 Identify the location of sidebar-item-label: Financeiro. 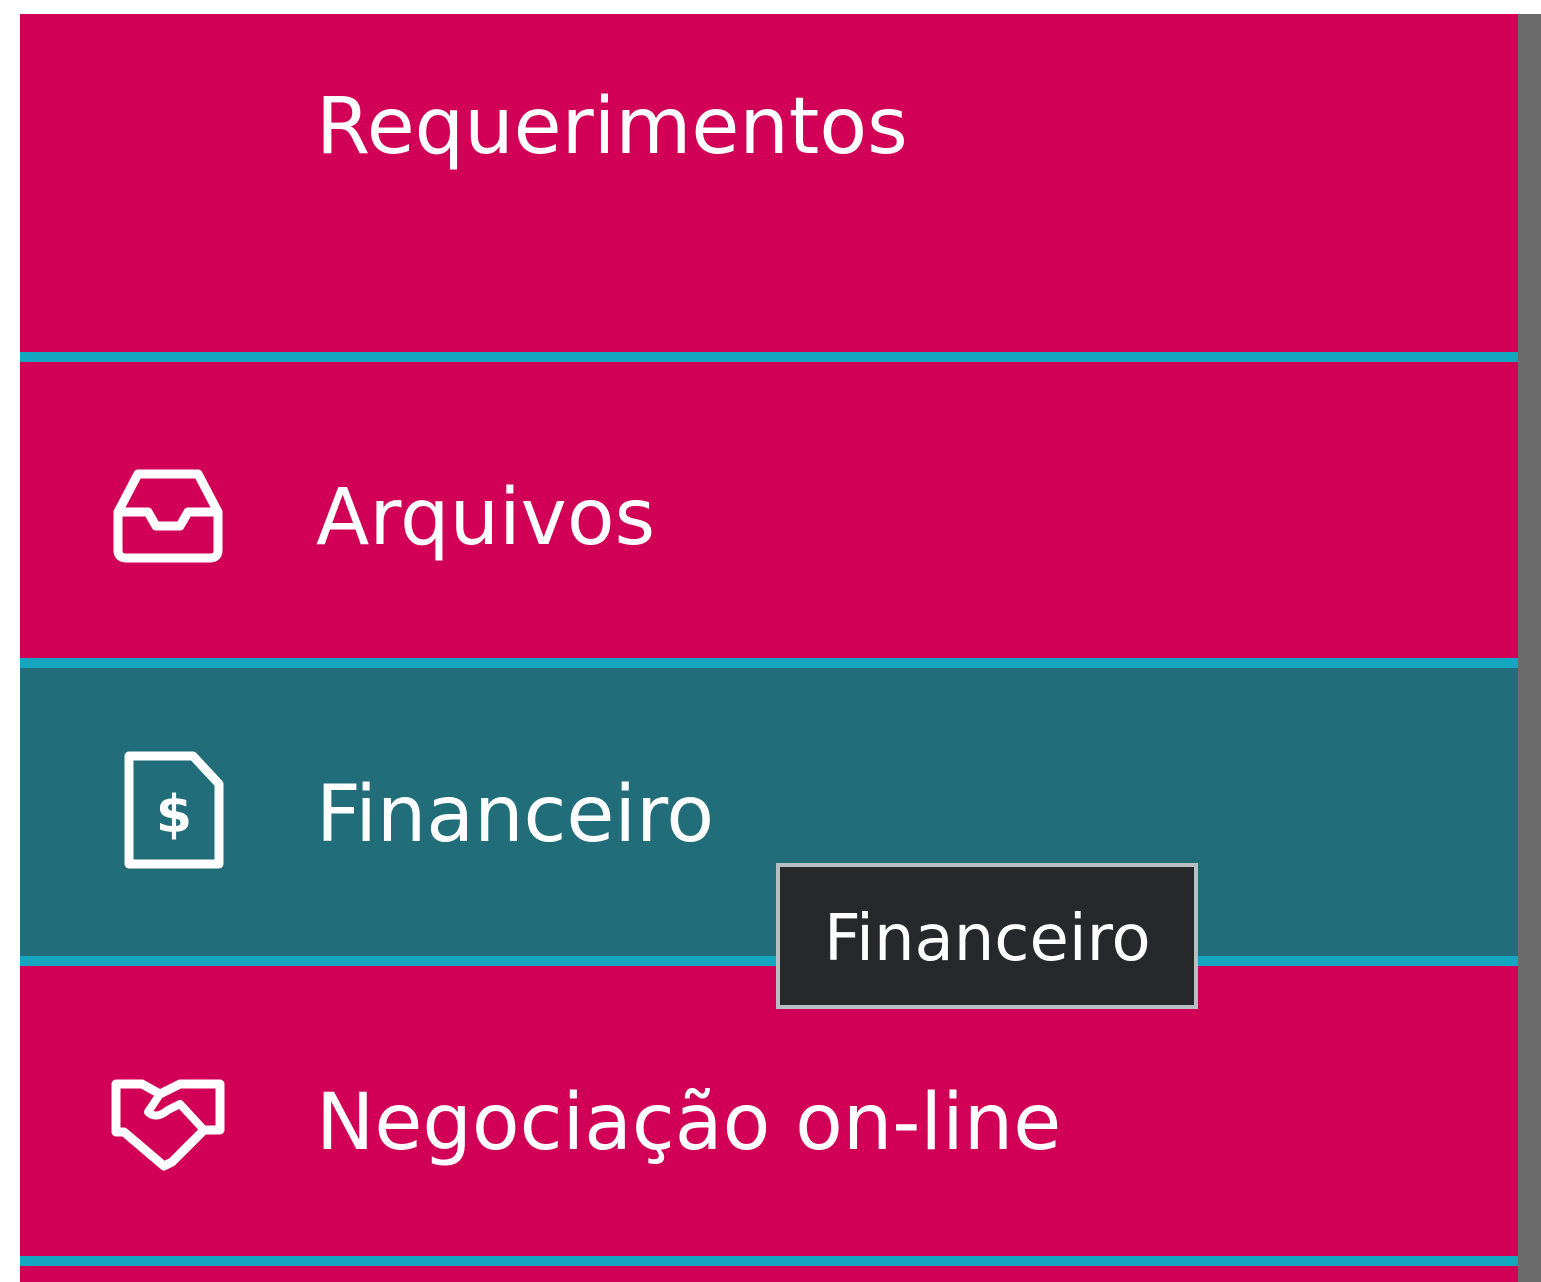
(515, 815).